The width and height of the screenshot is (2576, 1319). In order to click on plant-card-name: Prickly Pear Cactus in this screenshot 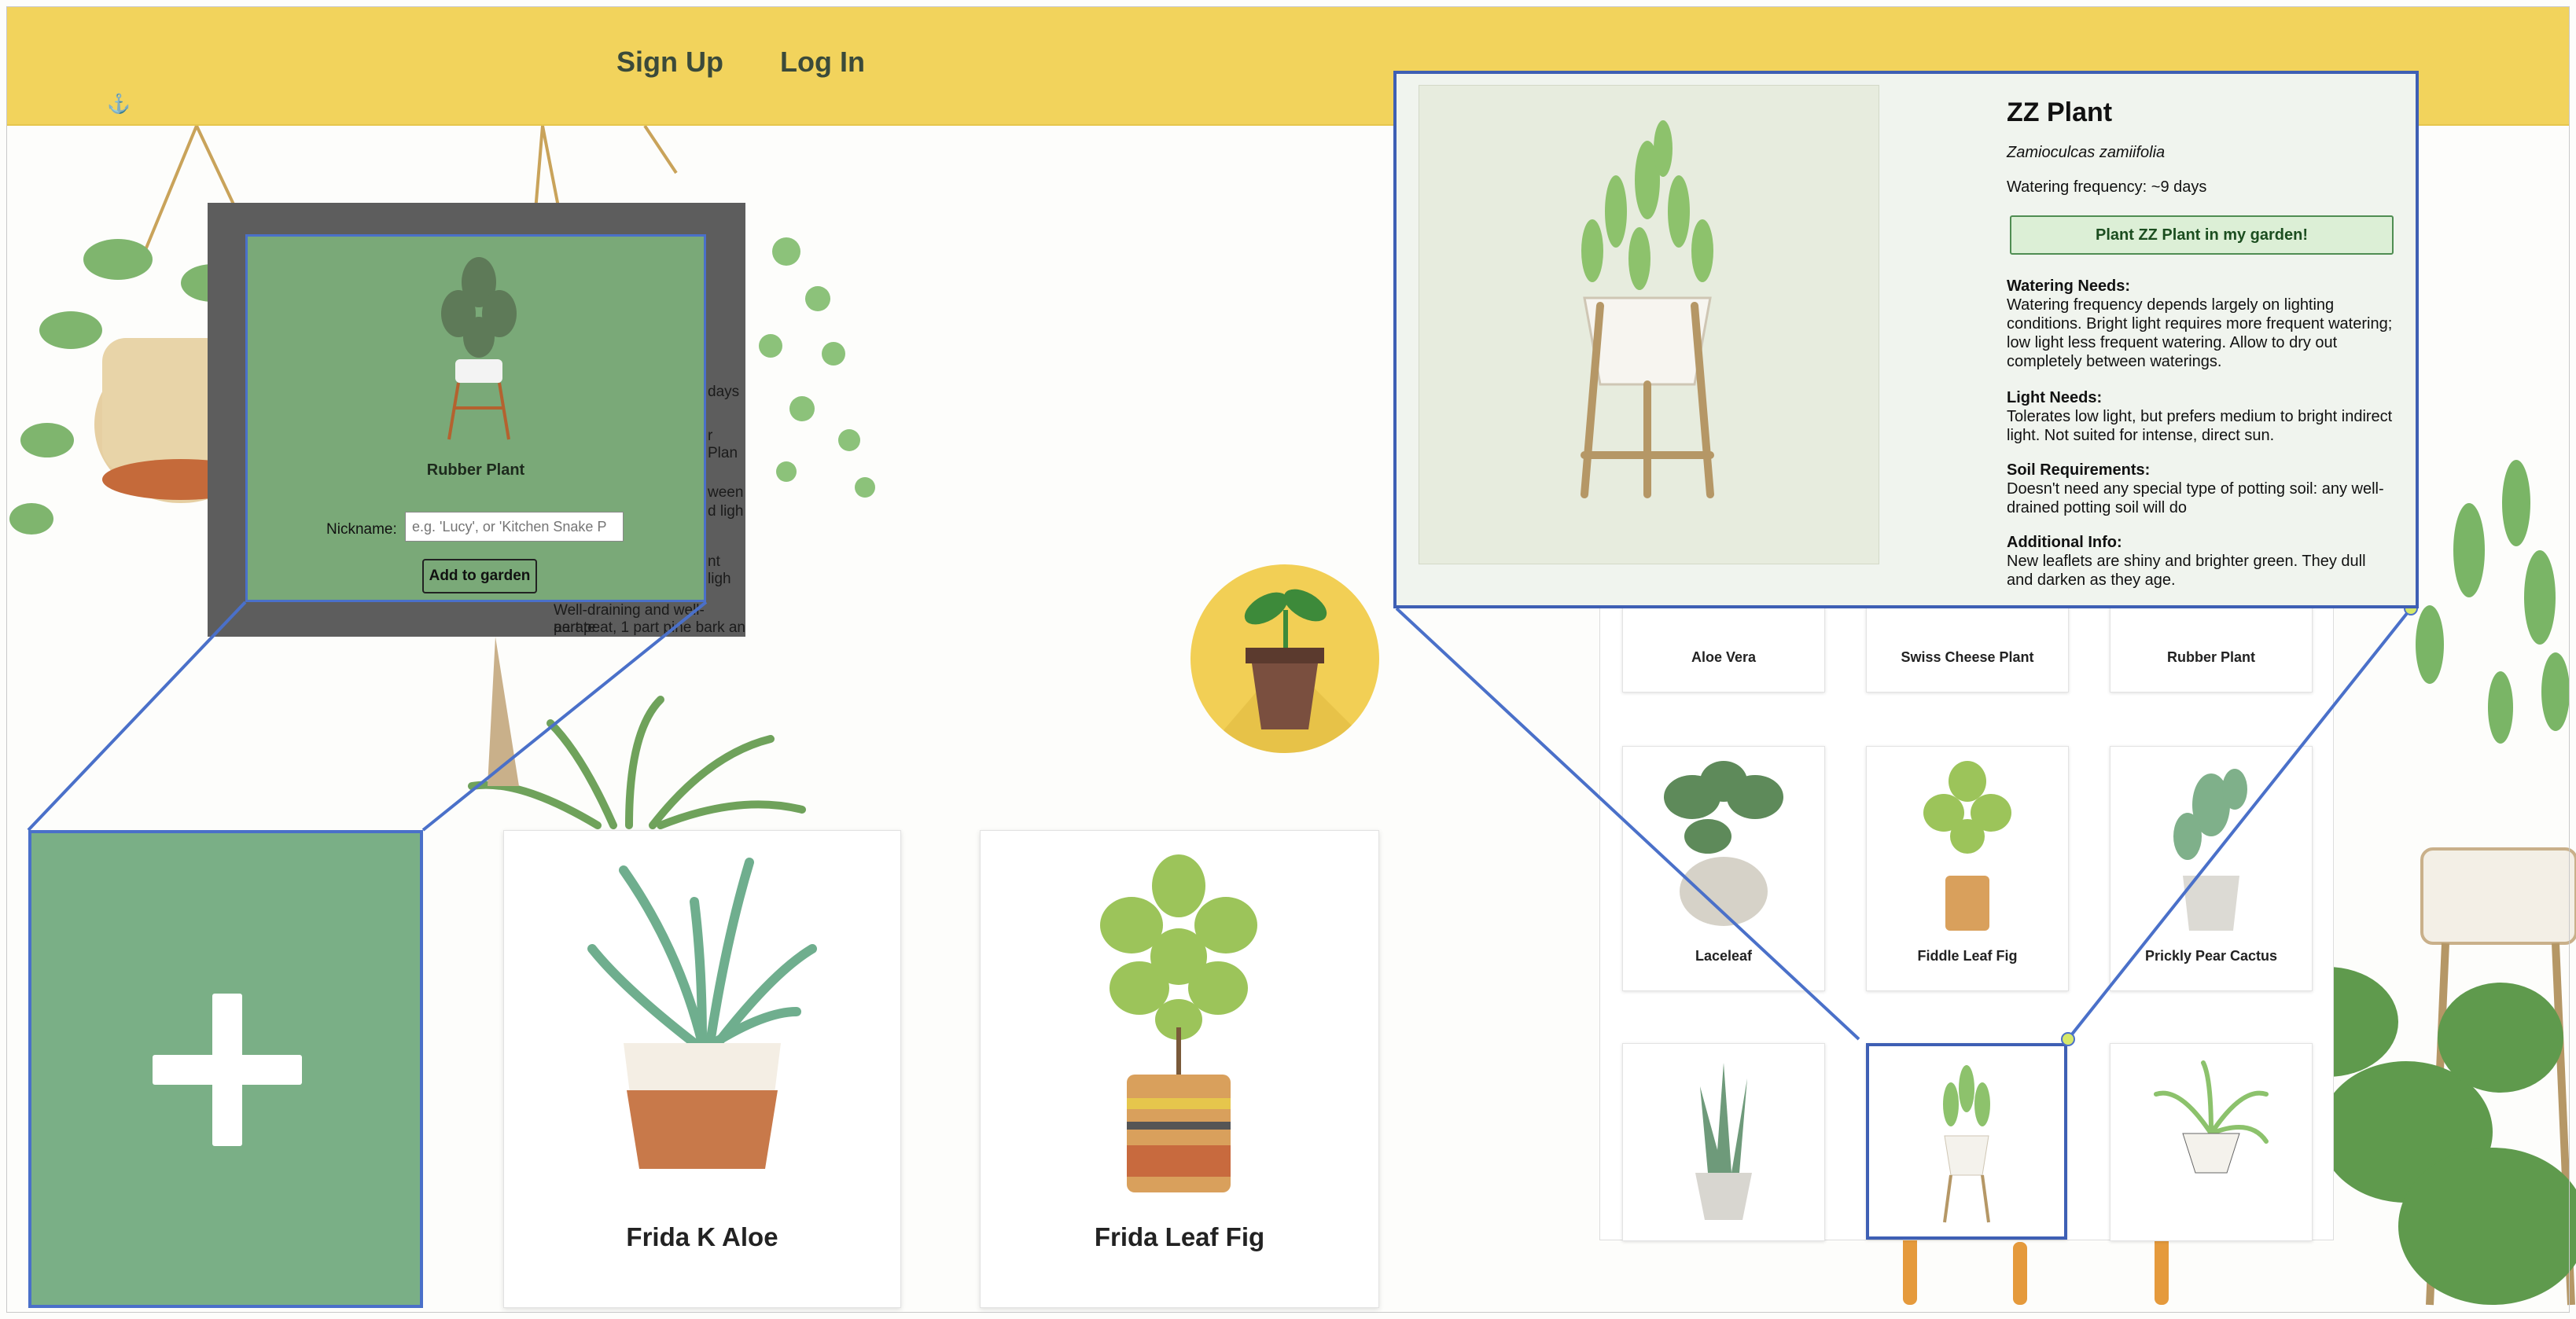, I will do `click(2211, 956)`.